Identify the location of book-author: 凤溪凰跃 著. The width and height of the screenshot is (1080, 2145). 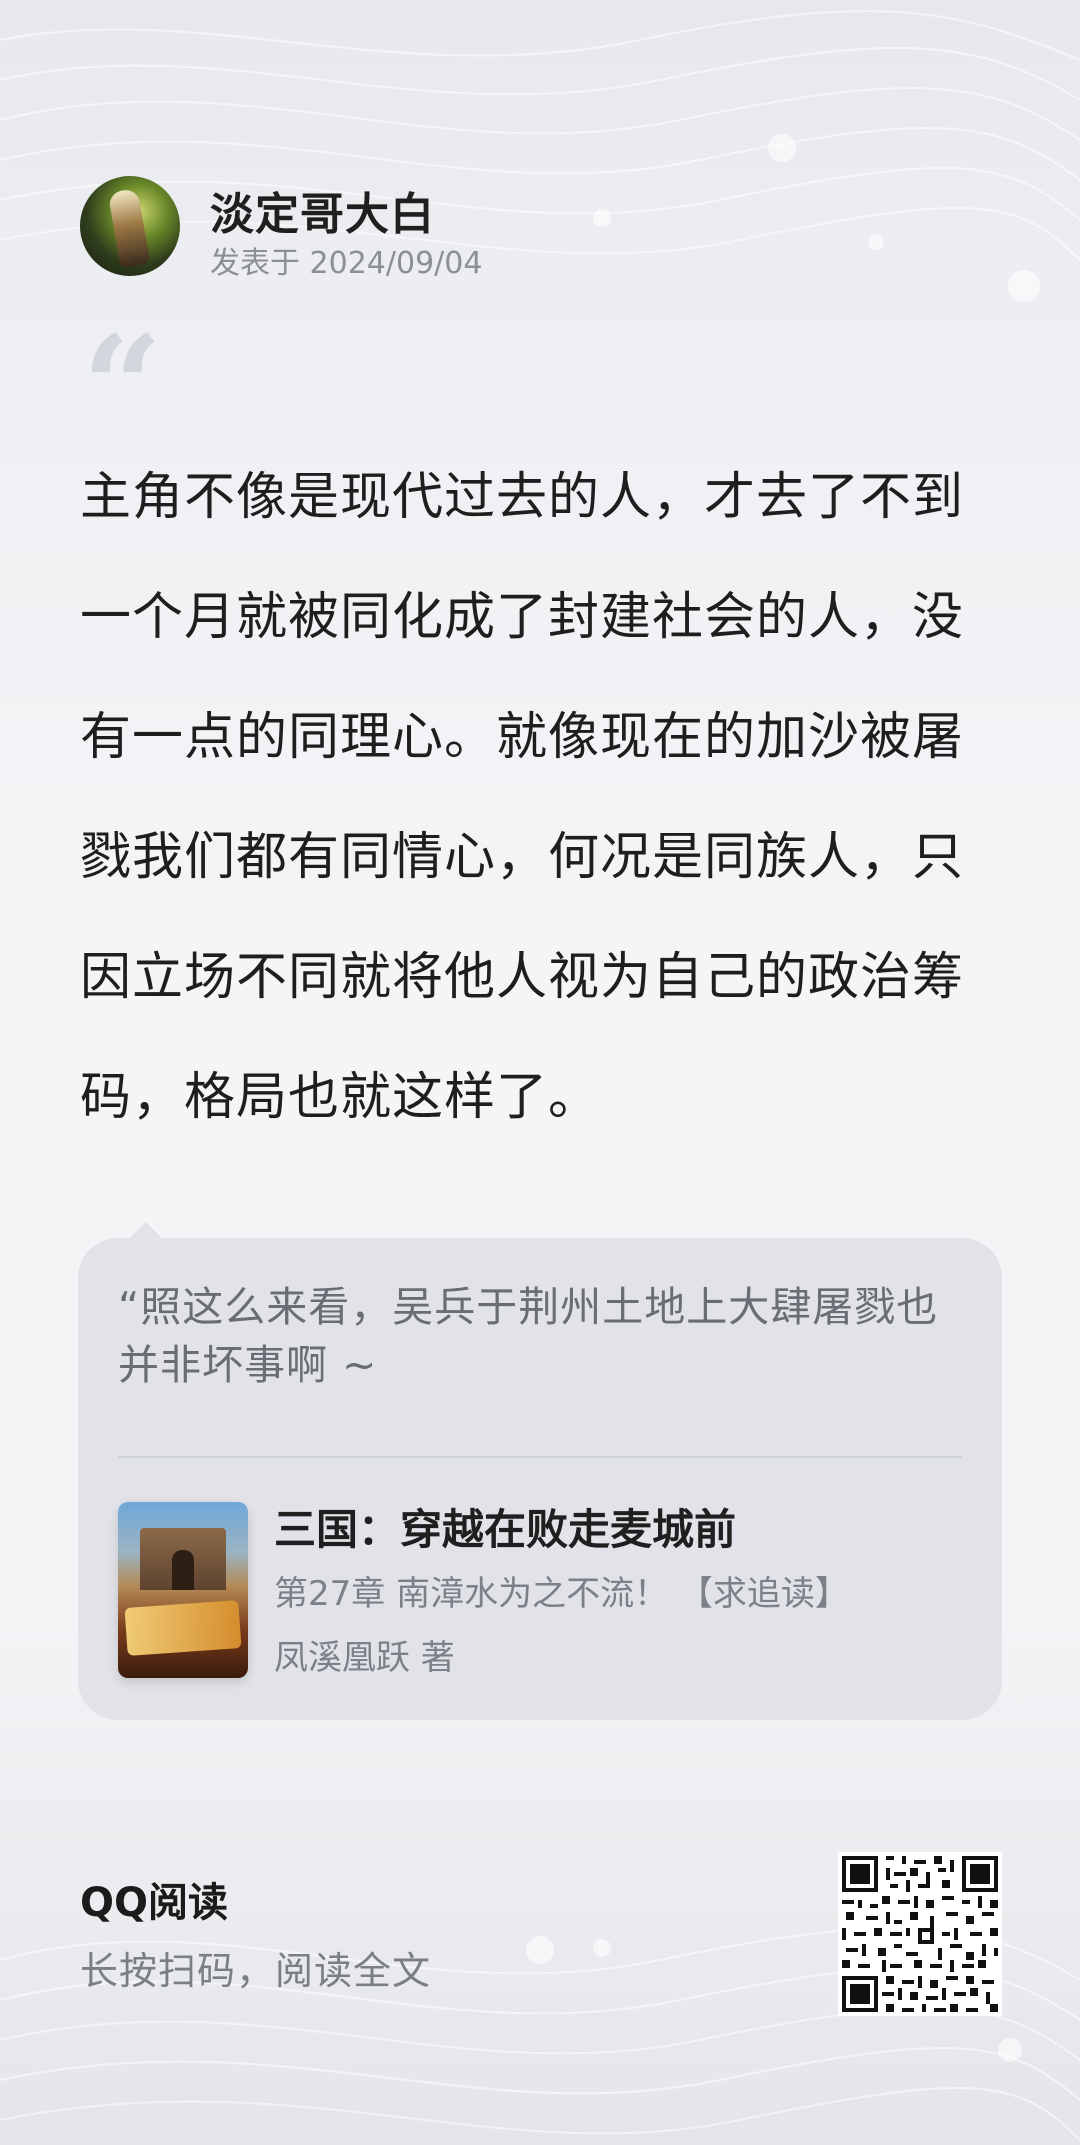
(364, 1658).